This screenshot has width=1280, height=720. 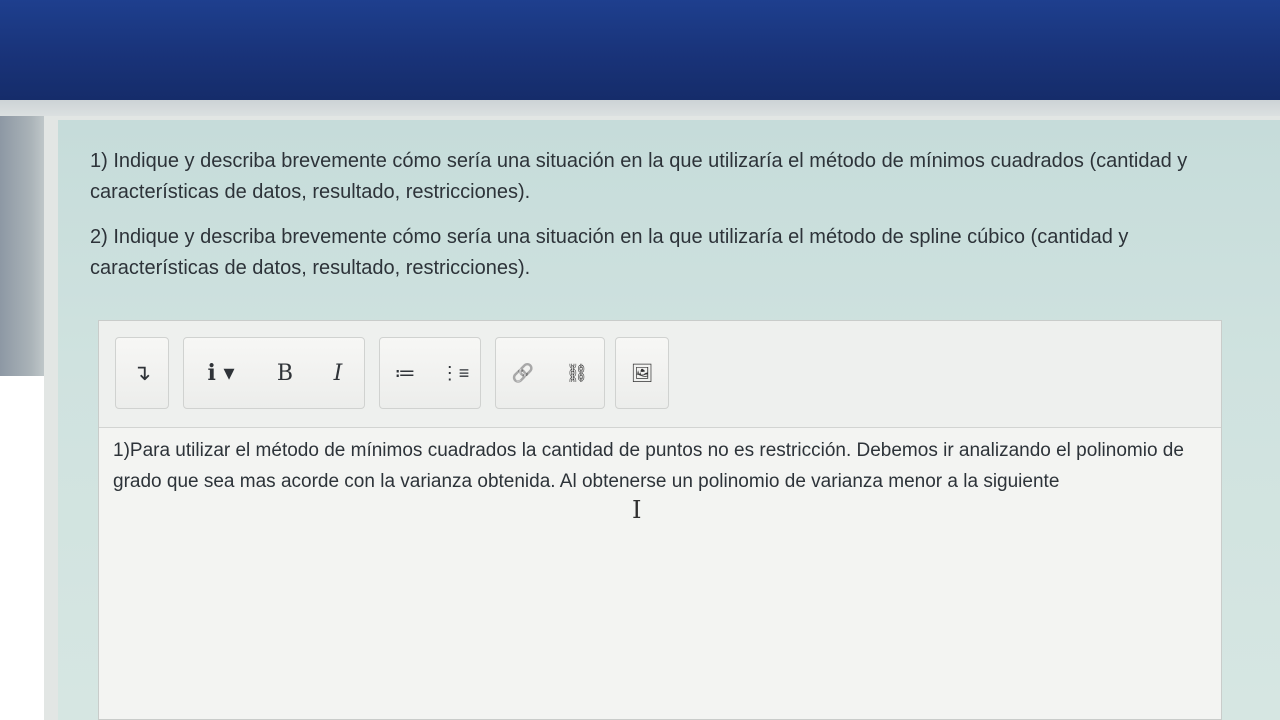 I want to click on format-button-group: i ▾ B I, so click(x=274, y=373).